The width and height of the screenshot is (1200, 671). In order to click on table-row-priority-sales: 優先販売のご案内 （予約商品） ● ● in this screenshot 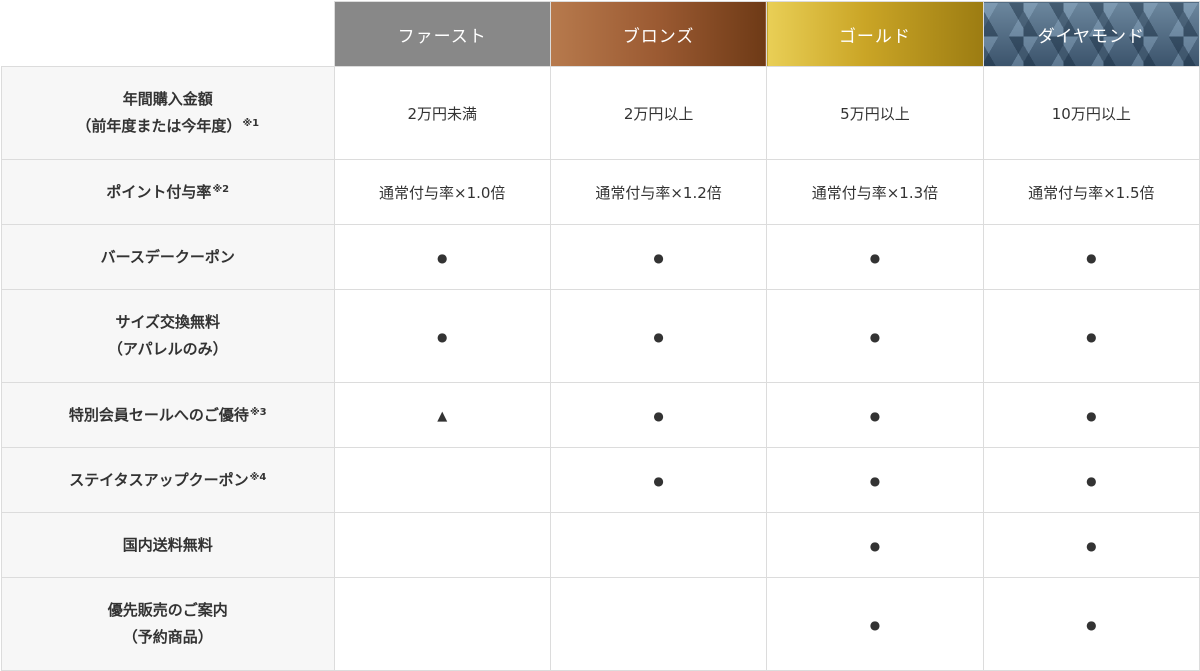, I will do `click(600, 624)`.